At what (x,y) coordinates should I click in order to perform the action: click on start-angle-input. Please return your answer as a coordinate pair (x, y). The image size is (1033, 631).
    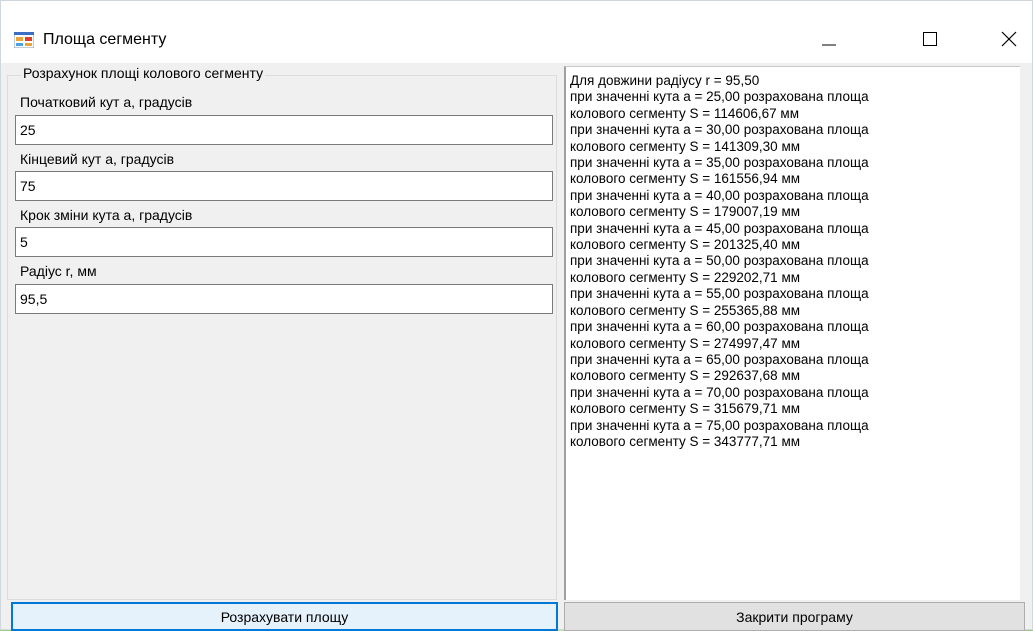
    Looking at the image, I should click on (284, 130).